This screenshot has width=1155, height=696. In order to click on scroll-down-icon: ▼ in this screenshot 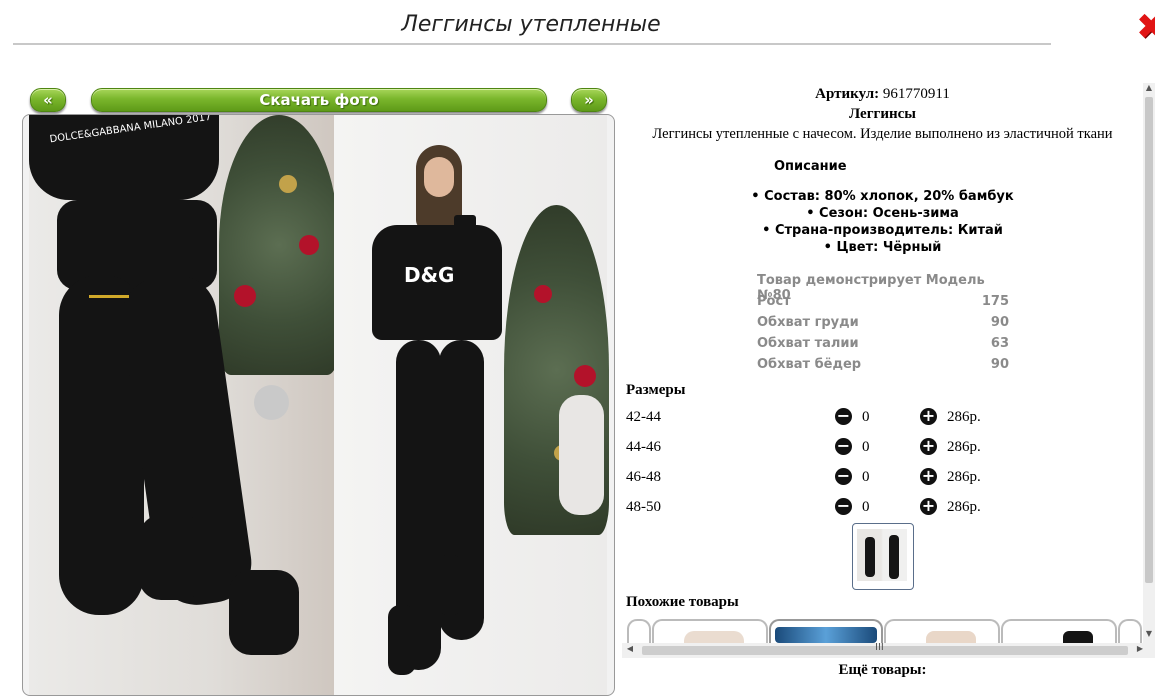, I will do `click(1149, 635)`.